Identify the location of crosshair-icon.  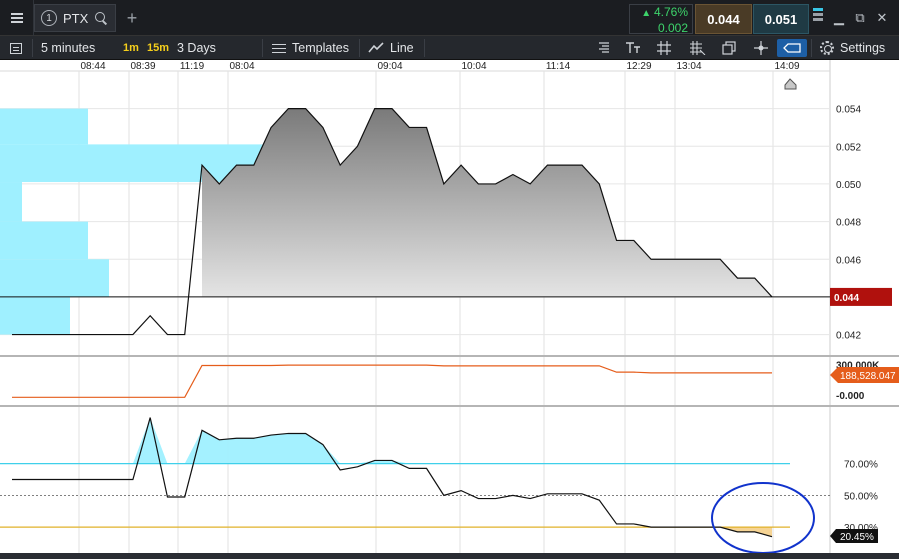
(761, 48).